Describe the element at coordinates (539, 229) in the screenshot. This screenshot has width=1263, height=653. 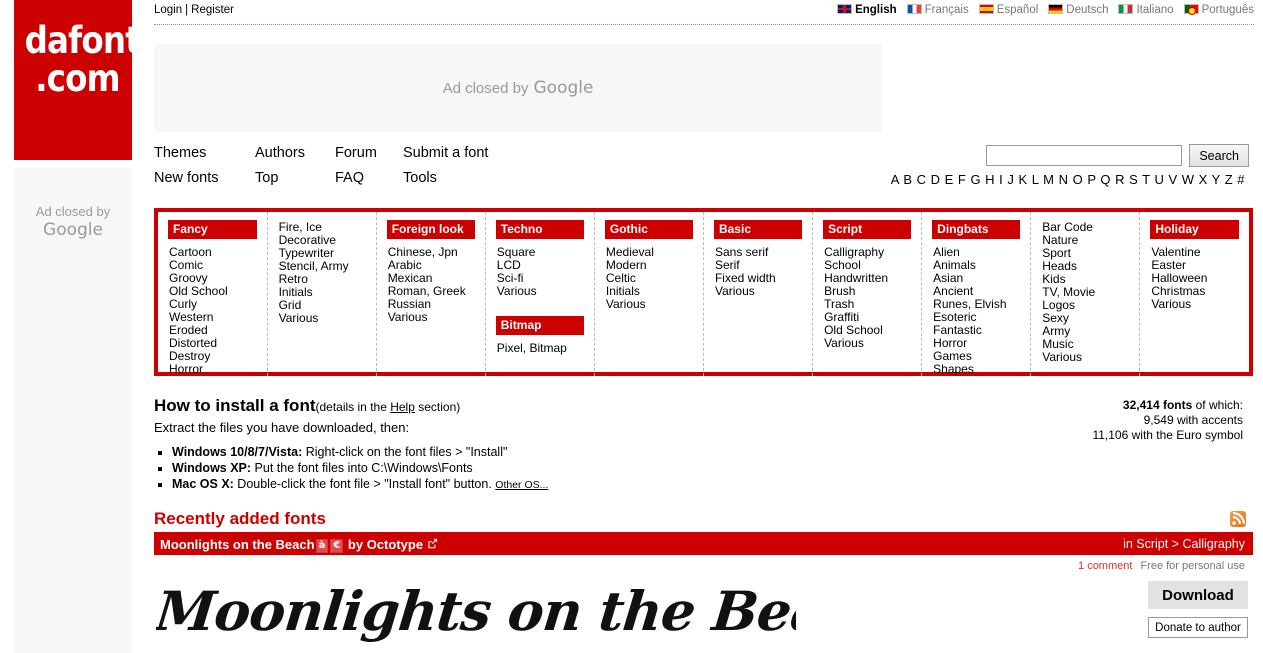
I see `category-header-techno: Techno` at that location.